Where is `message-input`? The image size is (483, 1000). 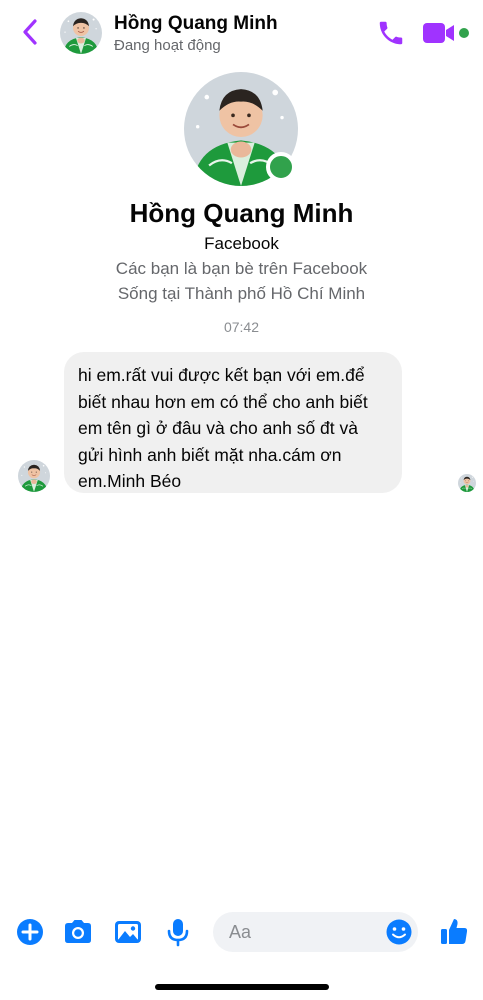 message-input is located at coordinates (304, 932).